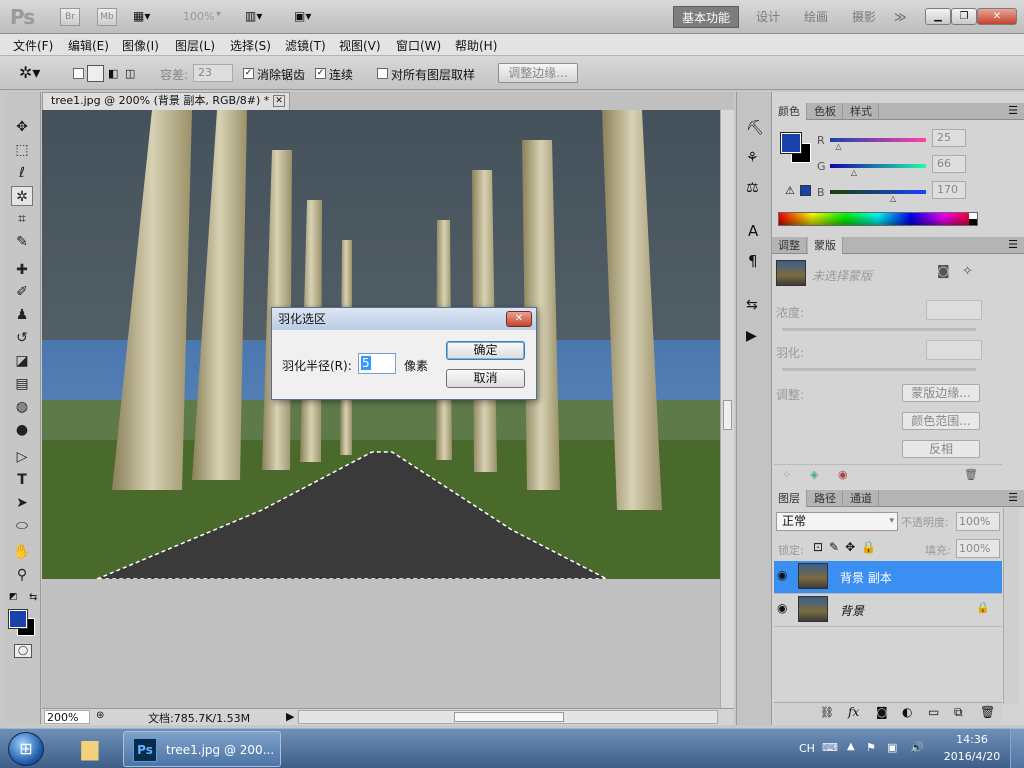  I want to click on status-menu-arrow-icon: ▶, so click(290, 716).